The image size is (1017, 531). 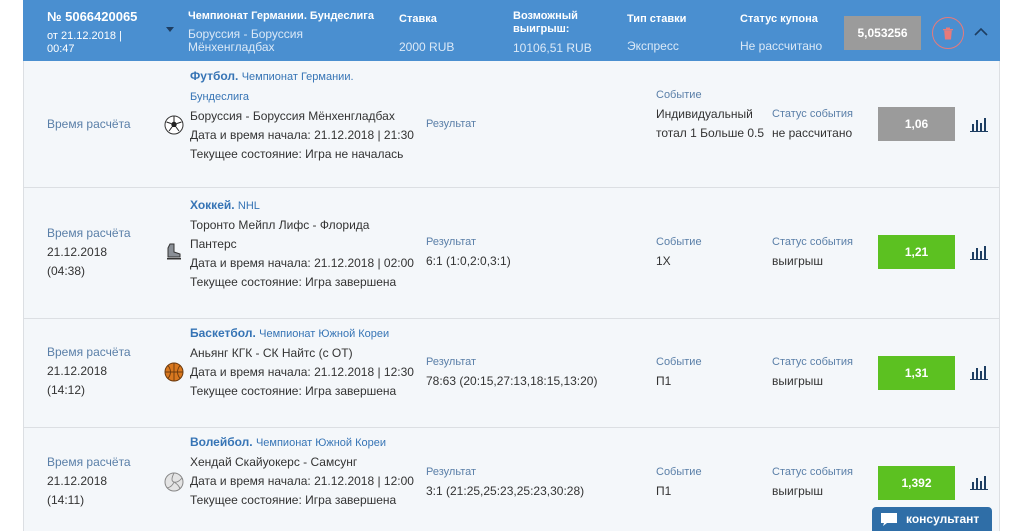 What do you see at coordinates (281, 16) in the screenshot?
I see `coupon-championship: Чемпионат Германии. Бундеслига` at bounding box center [281, 16].